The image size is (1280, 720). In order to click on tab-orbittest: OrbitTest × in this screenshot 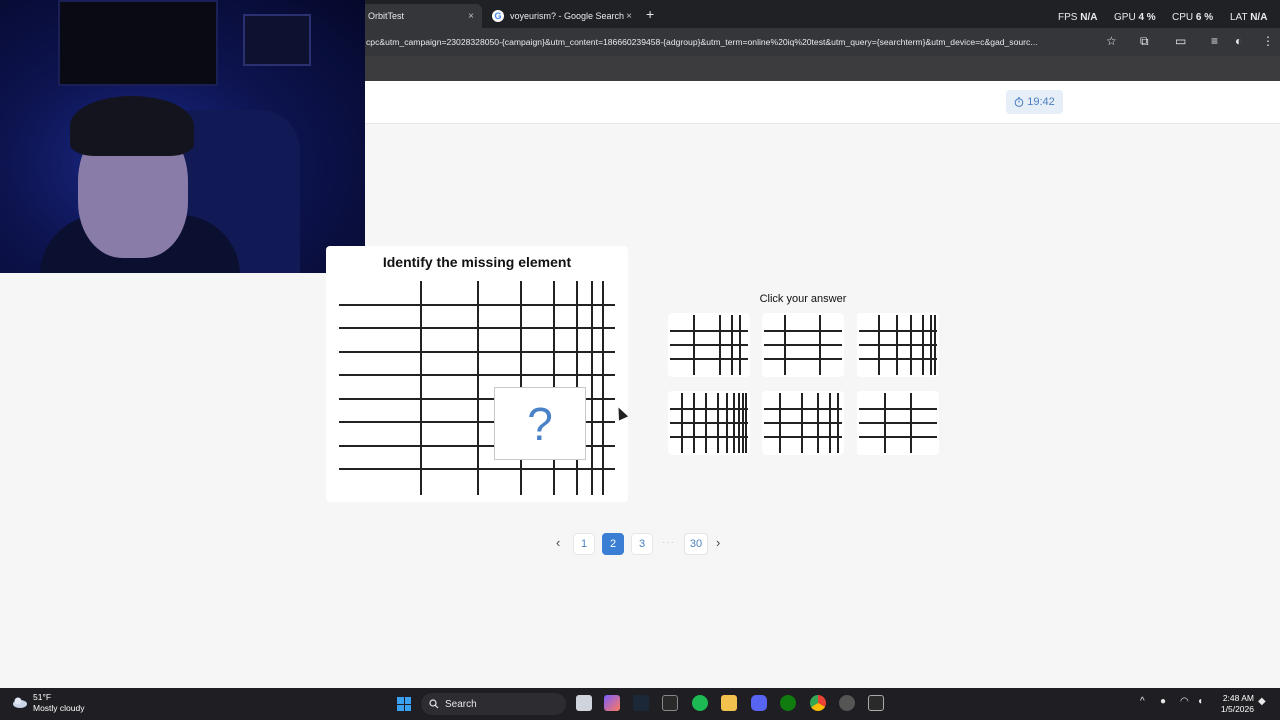, I will do `click(421, 16)`.